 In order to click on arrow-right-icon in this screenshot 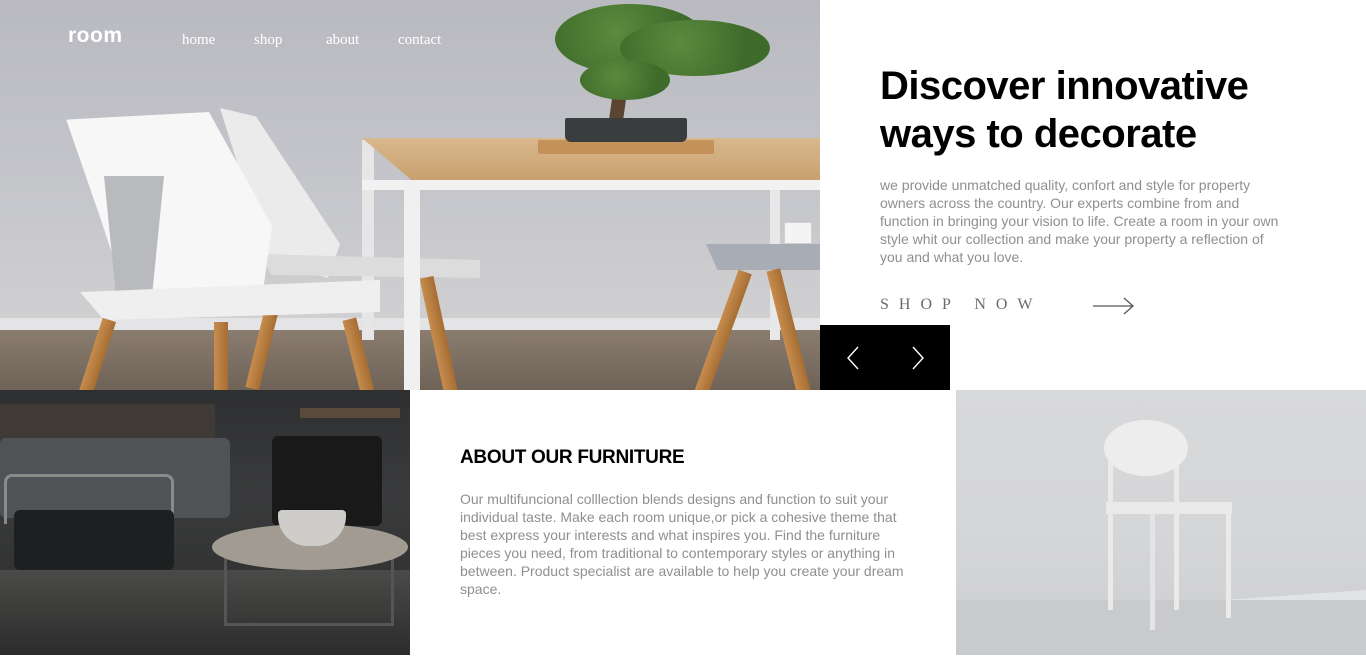, I will do `click(1113, 306)`.